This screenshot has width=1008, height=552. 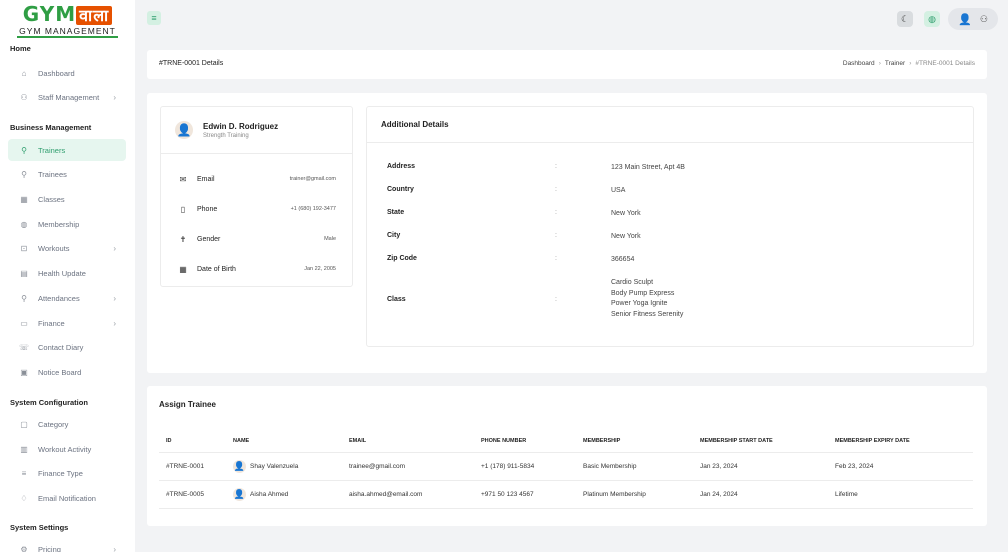 I want to click on sidebar-item-notice-board: ▣ Notice Board, so click(x=67, y=372).